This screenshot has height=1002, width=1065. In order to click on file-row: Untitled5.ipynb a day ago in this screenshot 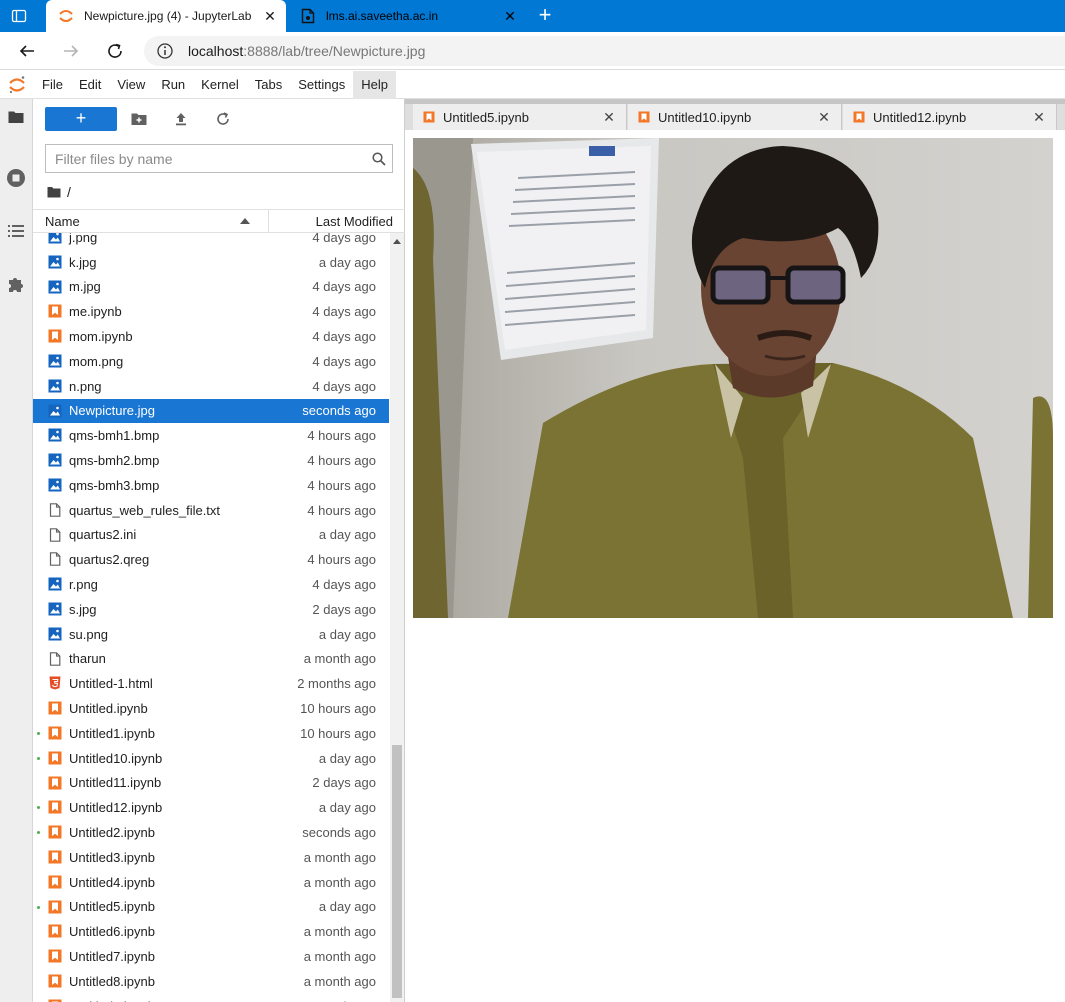, I will do `click(211, 907)`.